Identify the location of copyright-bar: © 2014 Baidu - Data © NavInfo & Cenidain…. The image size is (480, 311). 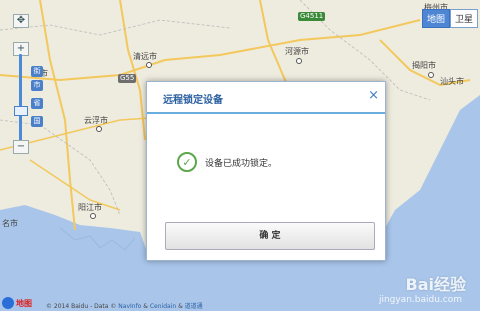
(124, 306).